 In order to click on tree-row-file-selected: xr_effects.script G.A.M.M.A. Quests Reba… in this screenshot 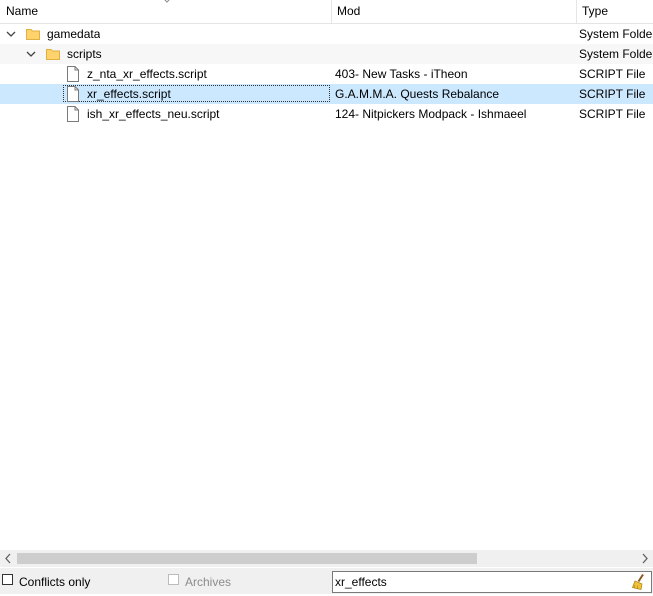, I will do `click(326, 94)`.